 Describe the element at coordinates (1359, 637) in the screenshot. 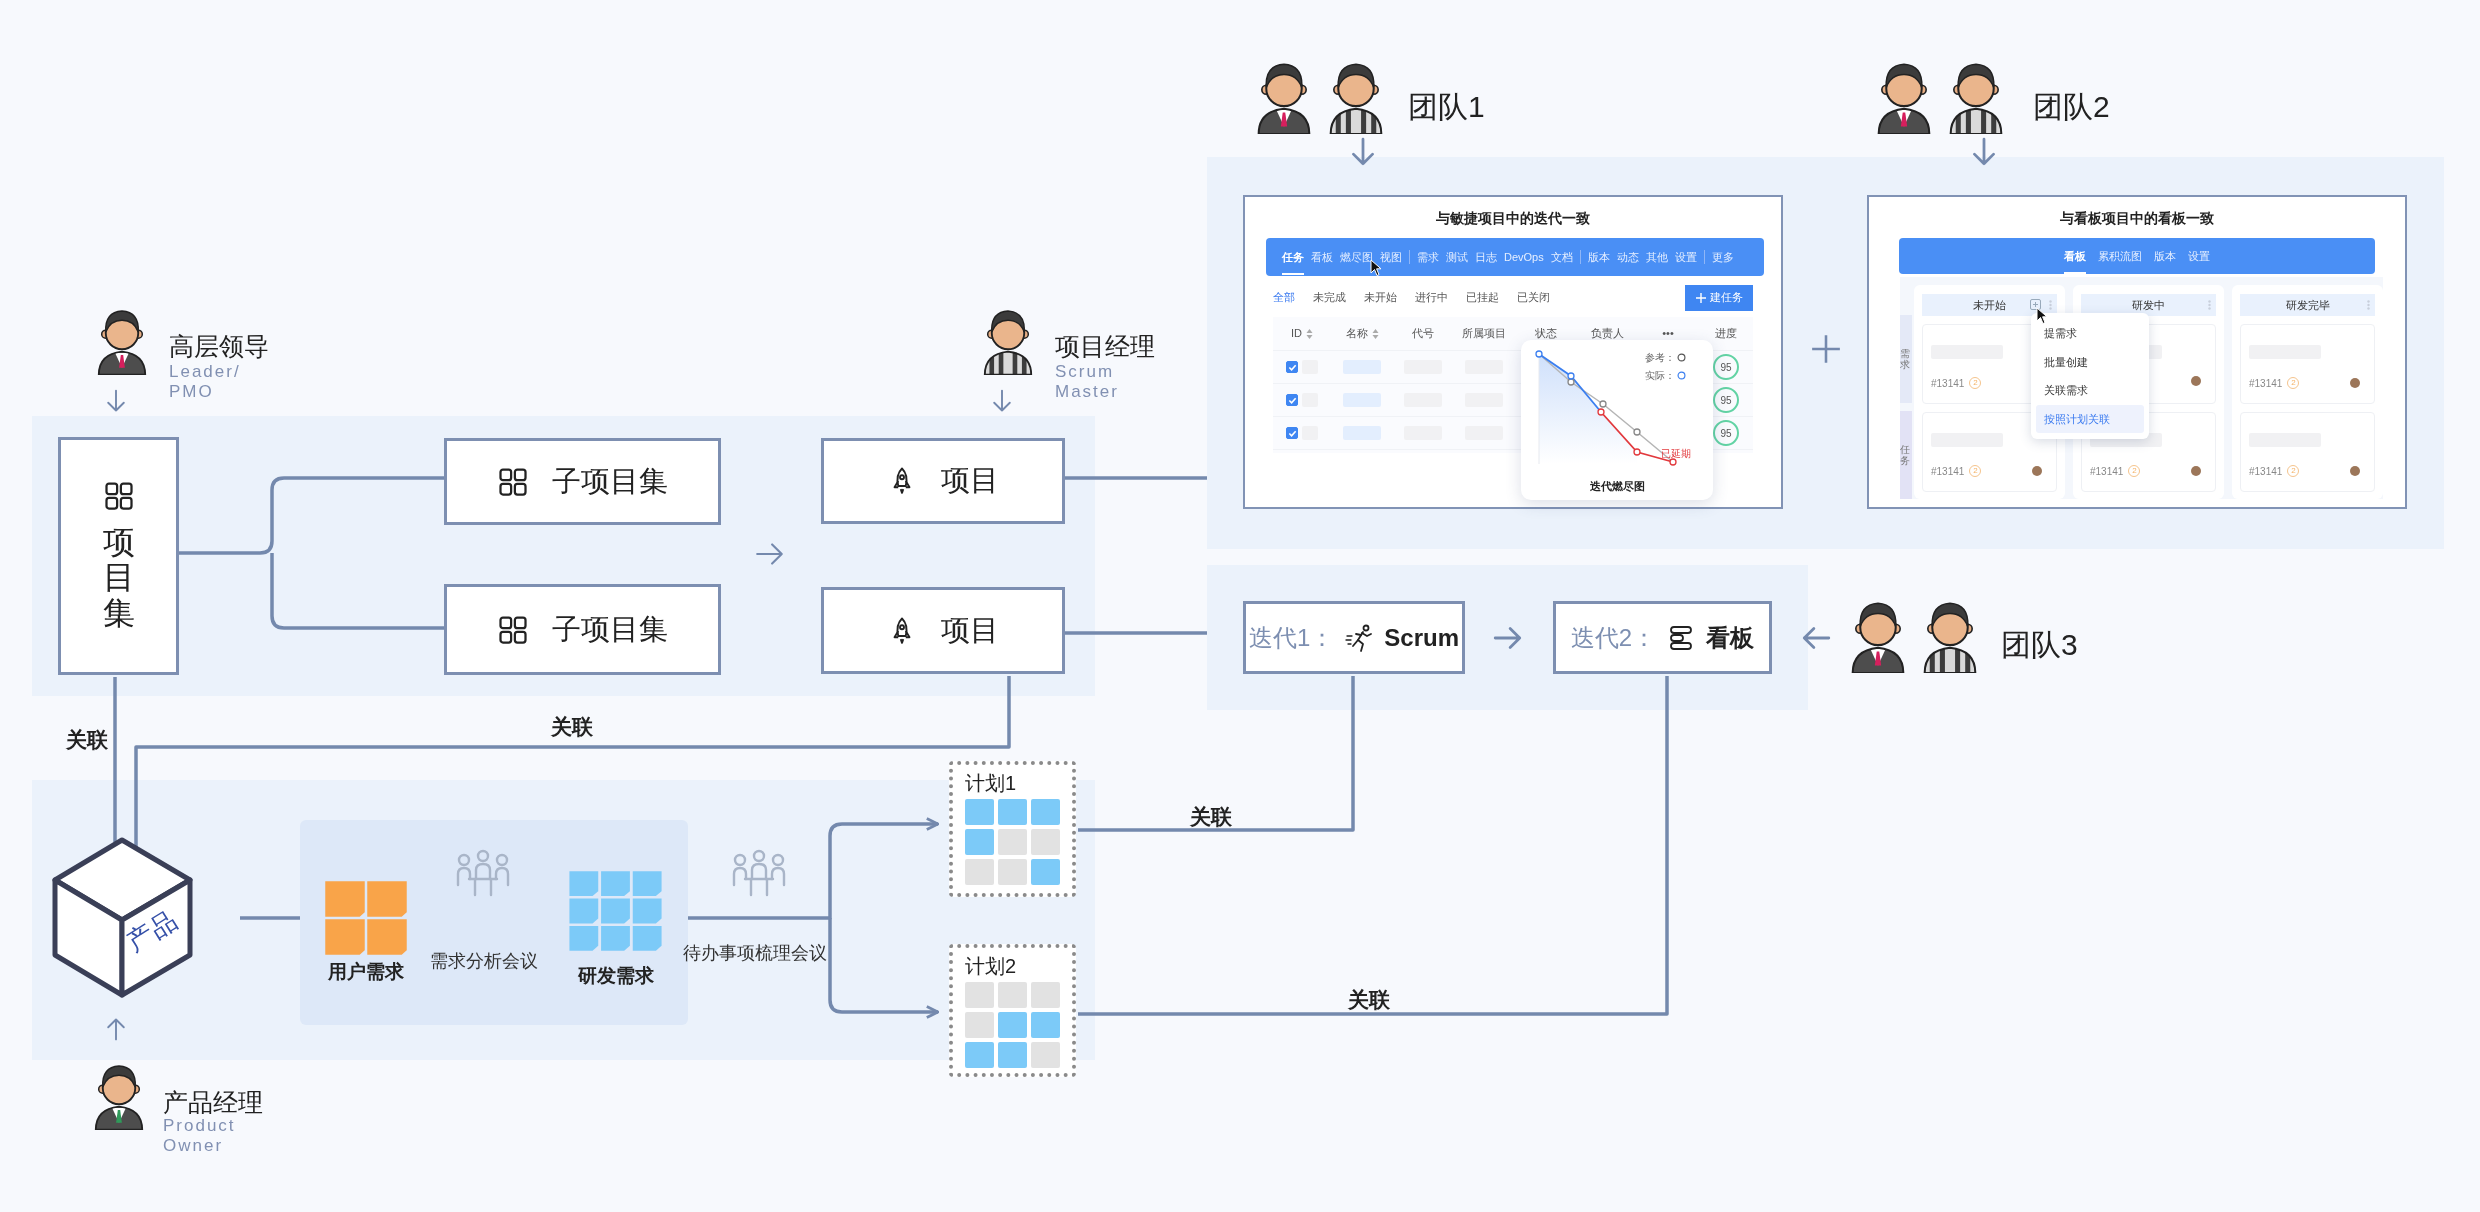

I see `runner-icon` at that location.